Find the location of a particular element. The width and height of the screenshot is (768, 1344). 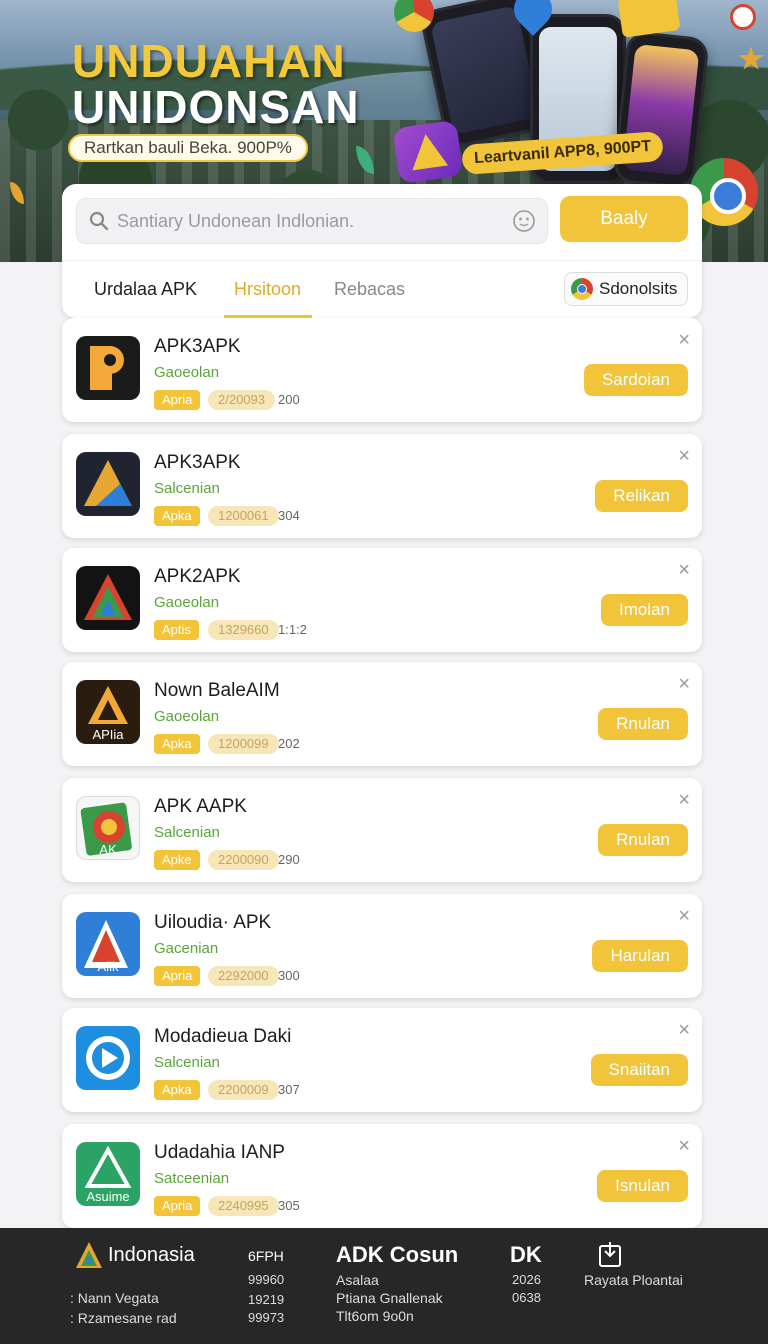

app-name: Uiloudia· APK is located at coordinates (212, 923).